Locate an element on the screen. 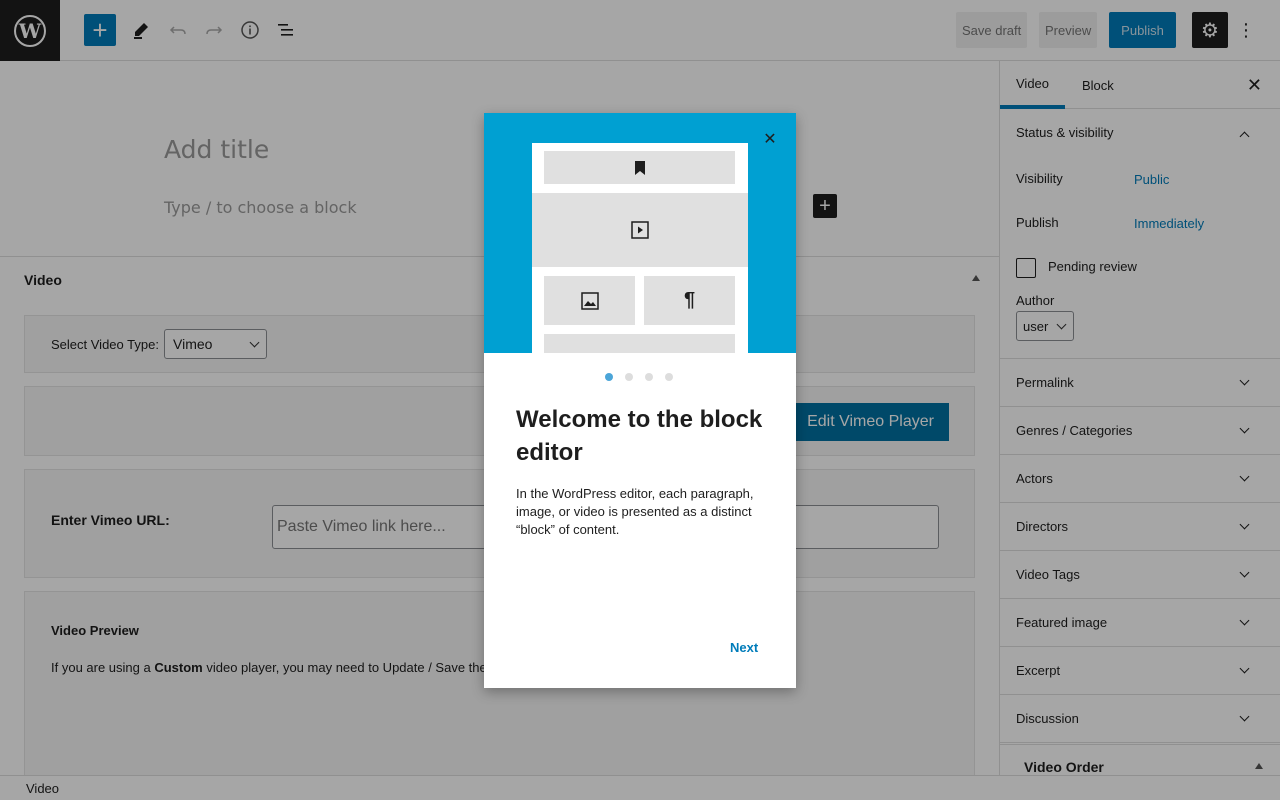  bookmark-icon is located at coordinates (639, 167).